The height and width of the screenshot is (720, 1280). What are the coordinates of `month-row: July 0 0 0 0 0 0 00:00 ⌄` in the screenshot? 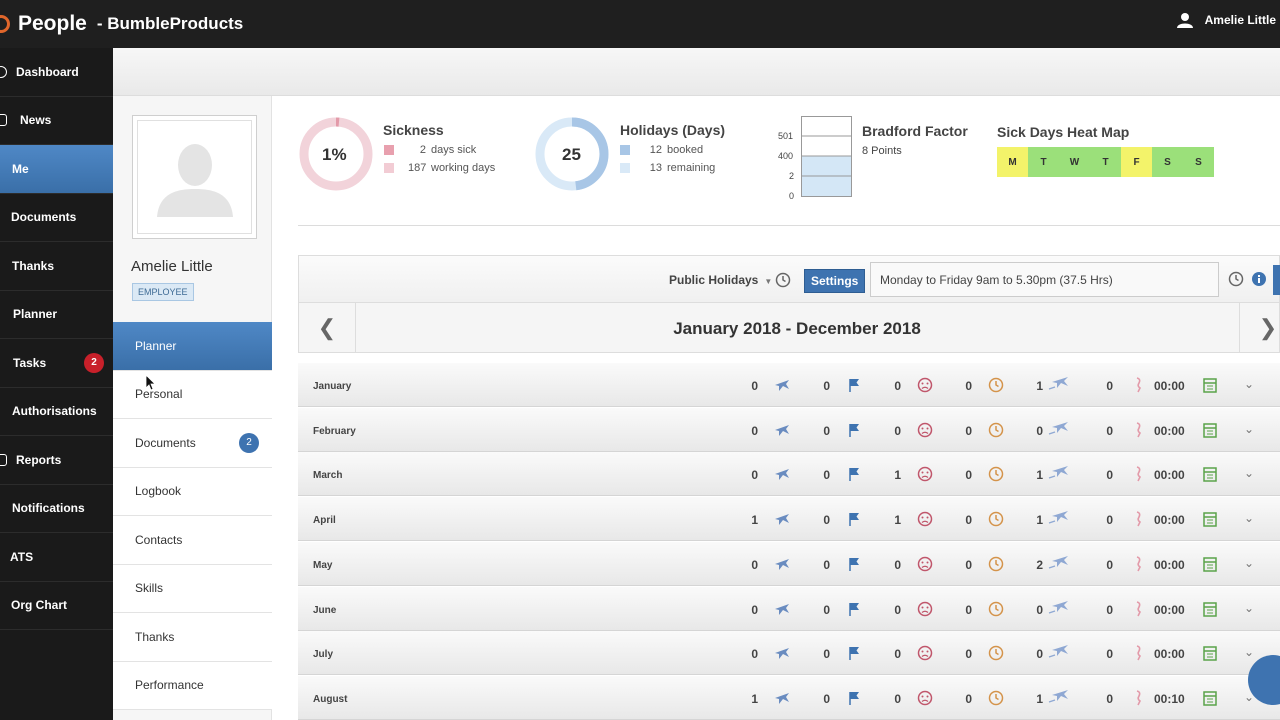 It's located at (789, 653).